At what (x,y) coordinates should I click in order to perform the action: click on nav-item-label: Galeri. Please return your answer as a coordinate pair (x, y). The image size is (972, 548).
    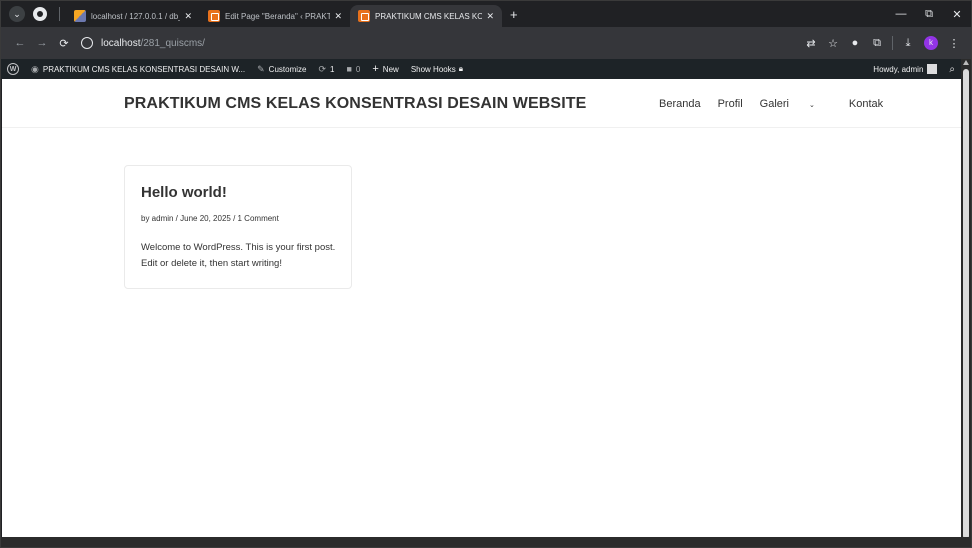
    Looking at the image, I should click on (774, 104).